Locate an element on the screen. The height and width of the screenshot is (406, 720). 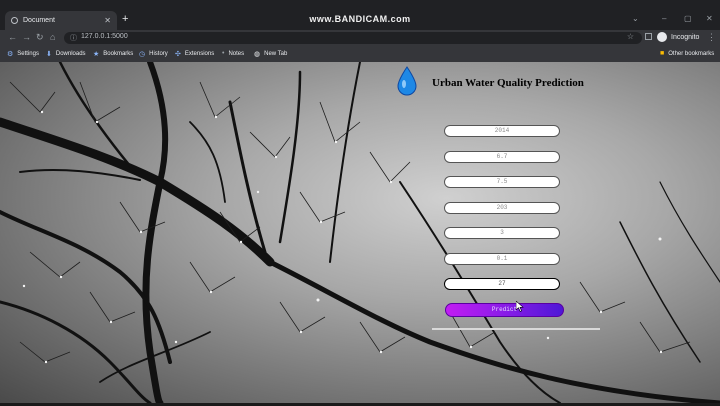
bookmark-extensions: ✣ Extensions is located at coordinates (194, 54).